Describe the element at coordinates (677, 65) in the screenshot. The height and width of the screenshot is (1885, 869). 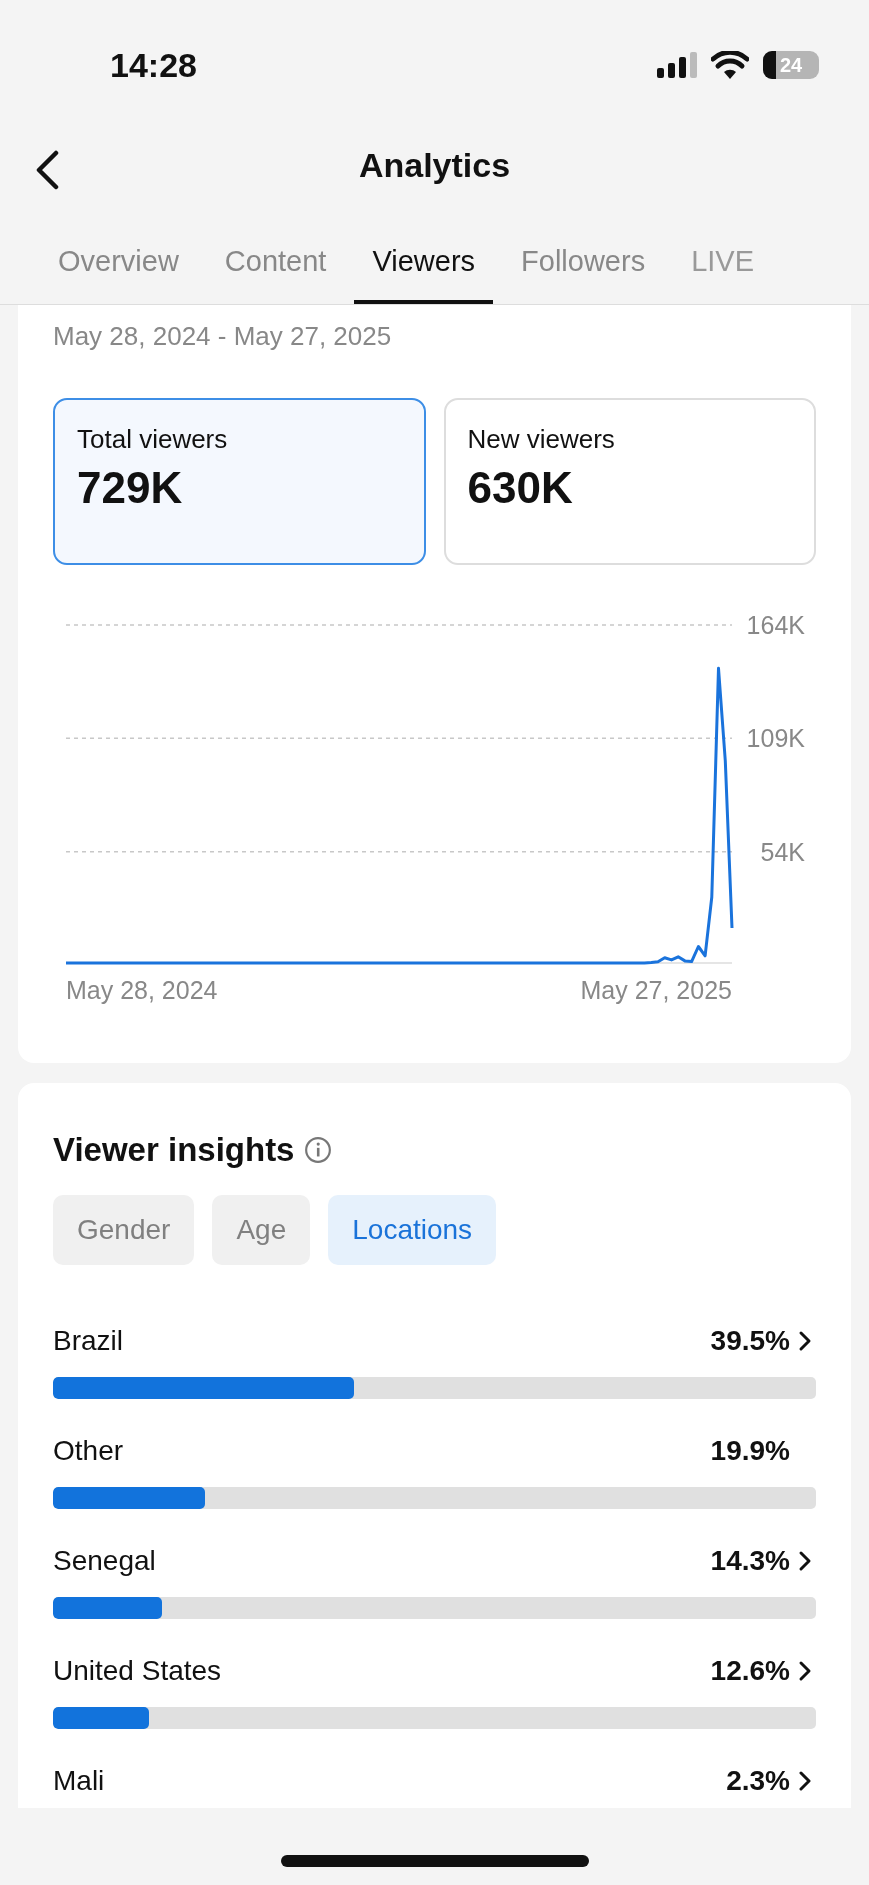
I see `signal-icon` at that location.